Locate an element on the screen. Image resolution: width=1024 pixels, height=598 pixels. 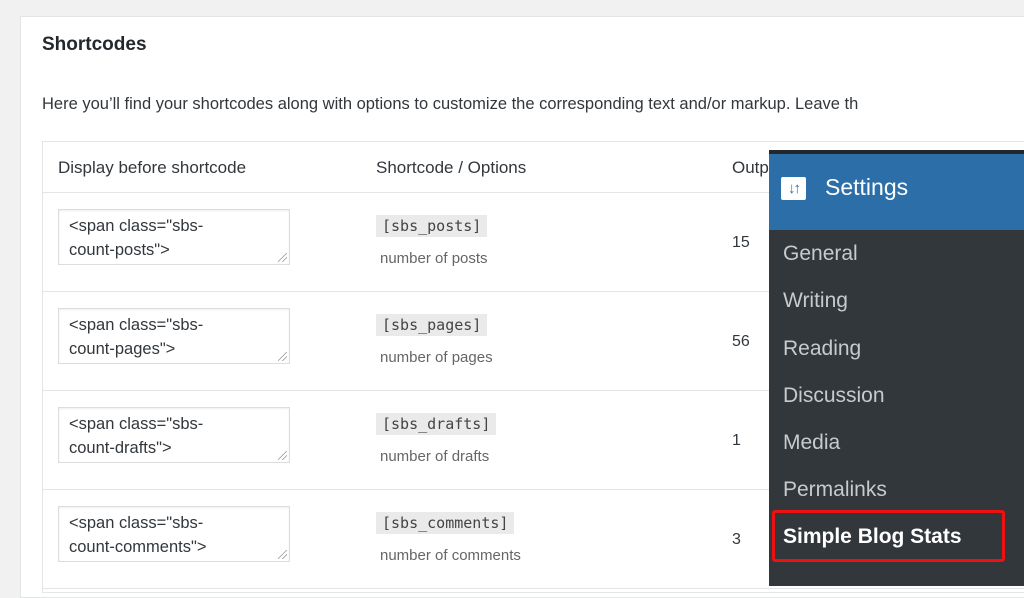
display-before-textarea: <span class="sbs- count-comments"> is located at coordinates (174, 534).